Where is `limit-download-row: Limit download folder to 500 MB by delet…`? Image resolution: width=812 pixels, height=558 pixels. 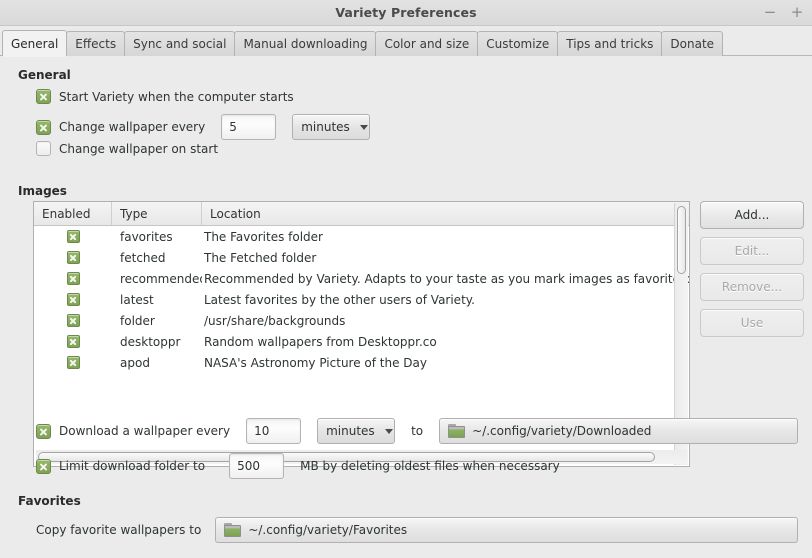
limit-download-row: Limit download folder to 500 MB by delet… is located at coordinates (298, 466).